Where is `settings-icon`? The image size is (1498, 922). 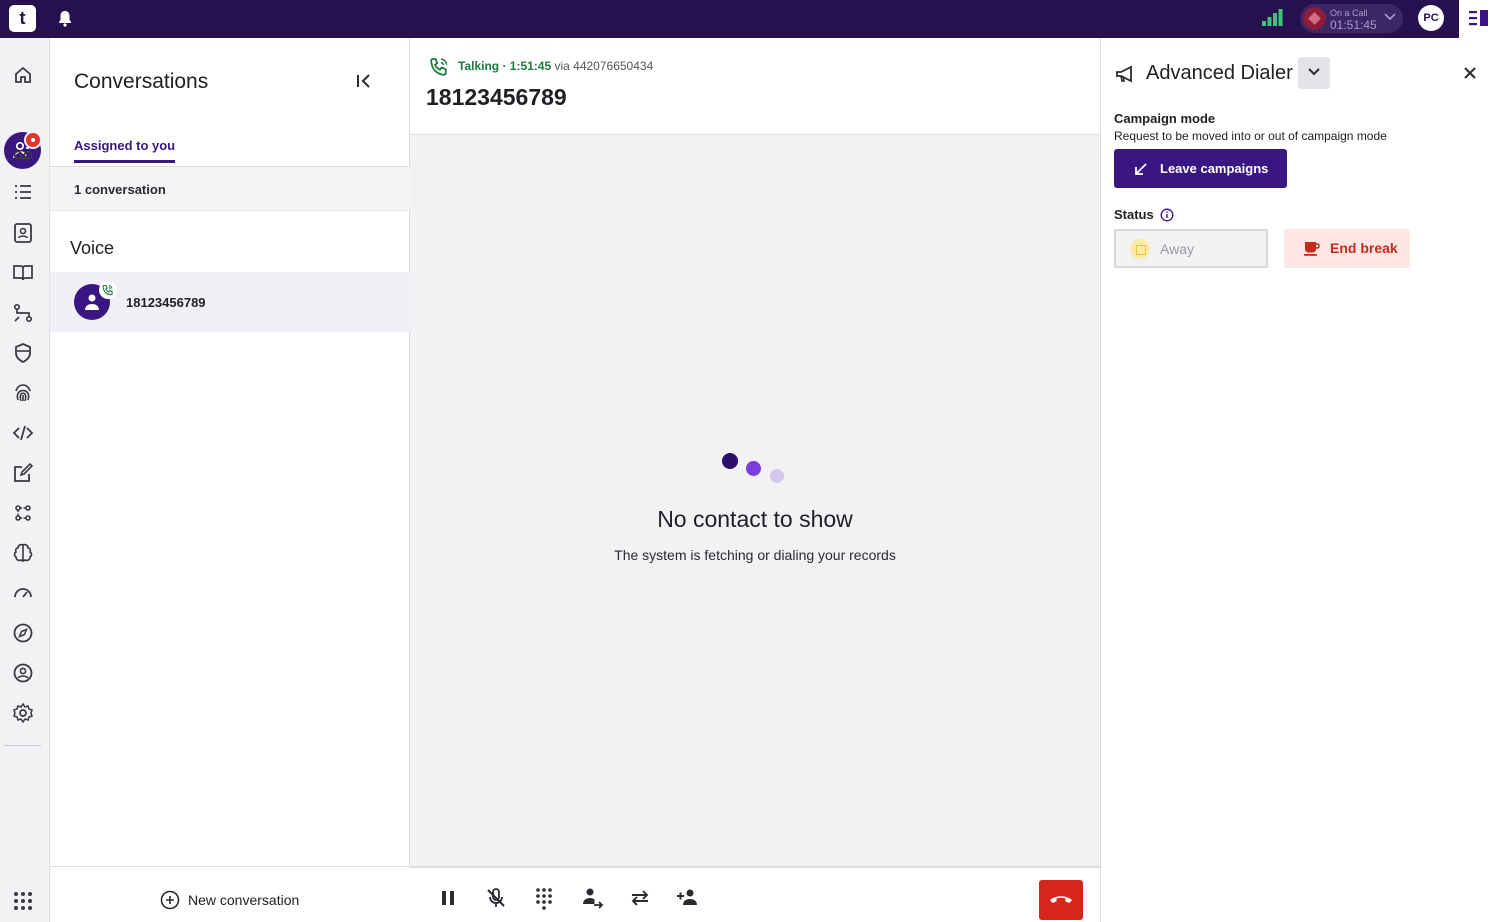 settings-icon is located at coordinates (23, 713).